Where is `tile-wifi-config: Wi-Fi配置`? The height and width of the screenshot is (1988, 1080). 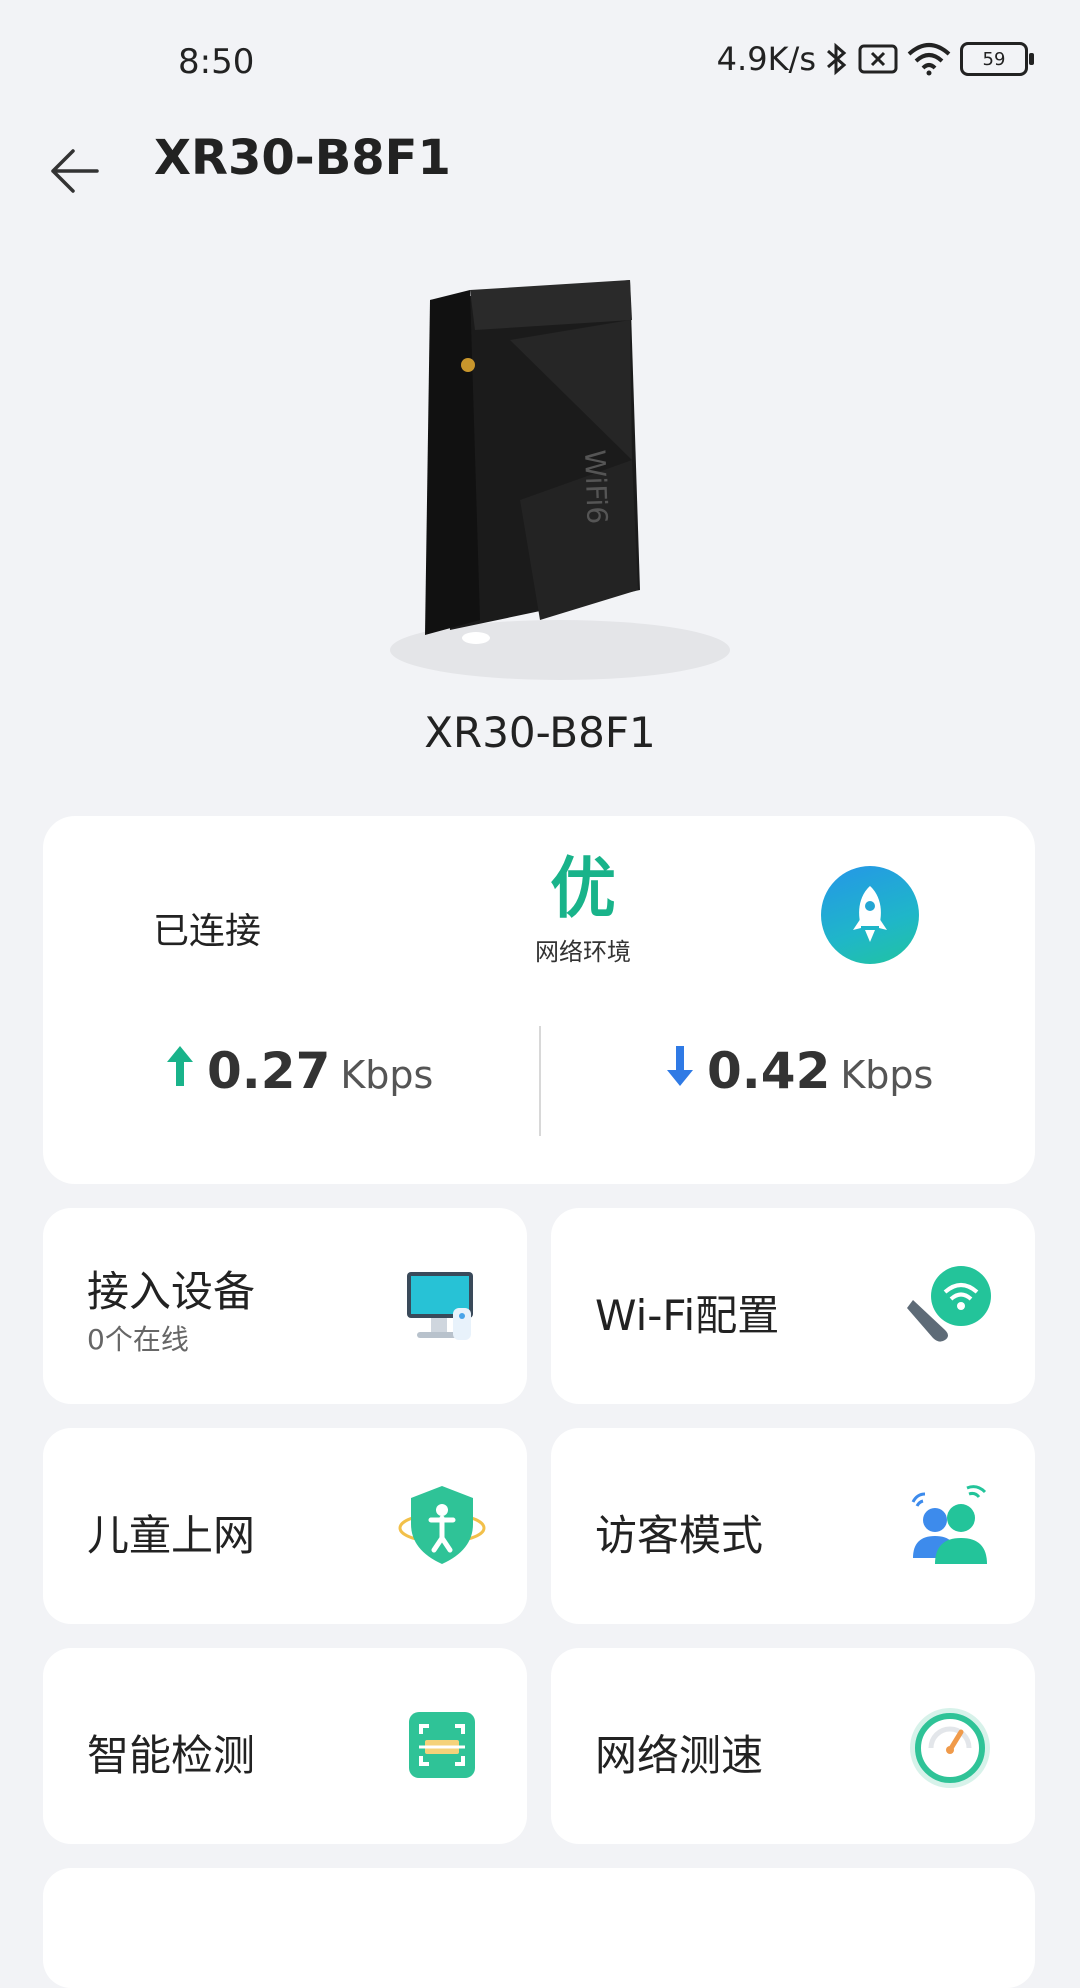
tile-wifi-config: Wi-Fi配置 is located at coordinates (793, 1306).